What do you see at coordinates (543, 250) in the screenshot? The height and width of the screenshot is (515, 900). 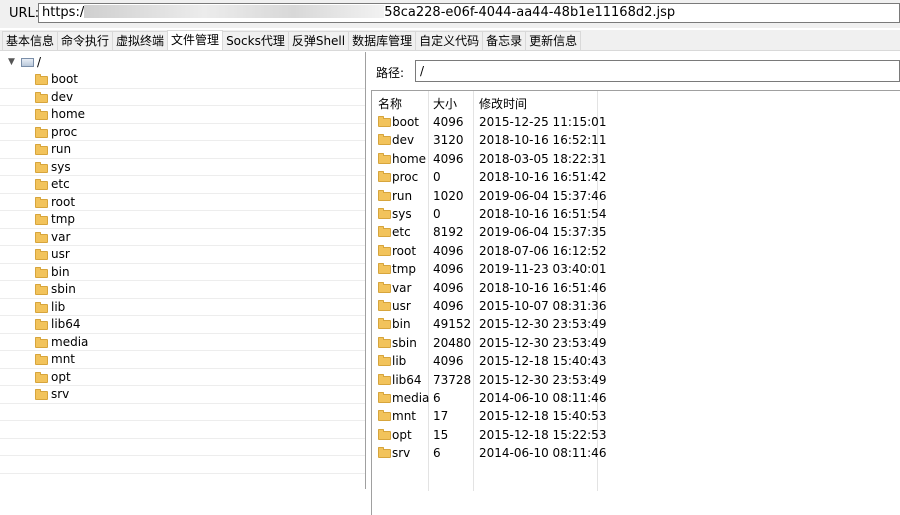 I see `cell-modified-time: 2018-07-06 16:12:52` at bounding box center [543, 250].